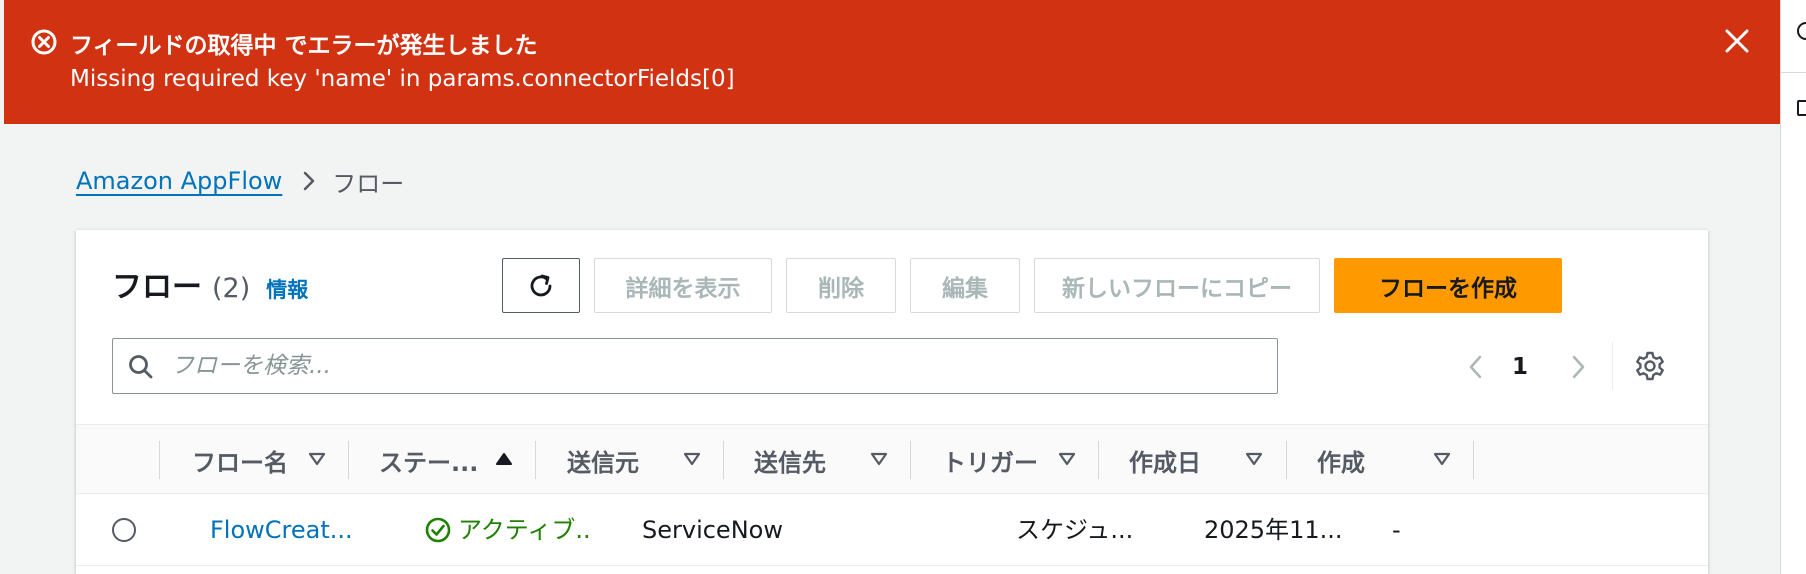  What do you see at coordinates (829, 460) in the screenshot?
I see `column-header-destination: 送信先` at bounding box center [829, 460].